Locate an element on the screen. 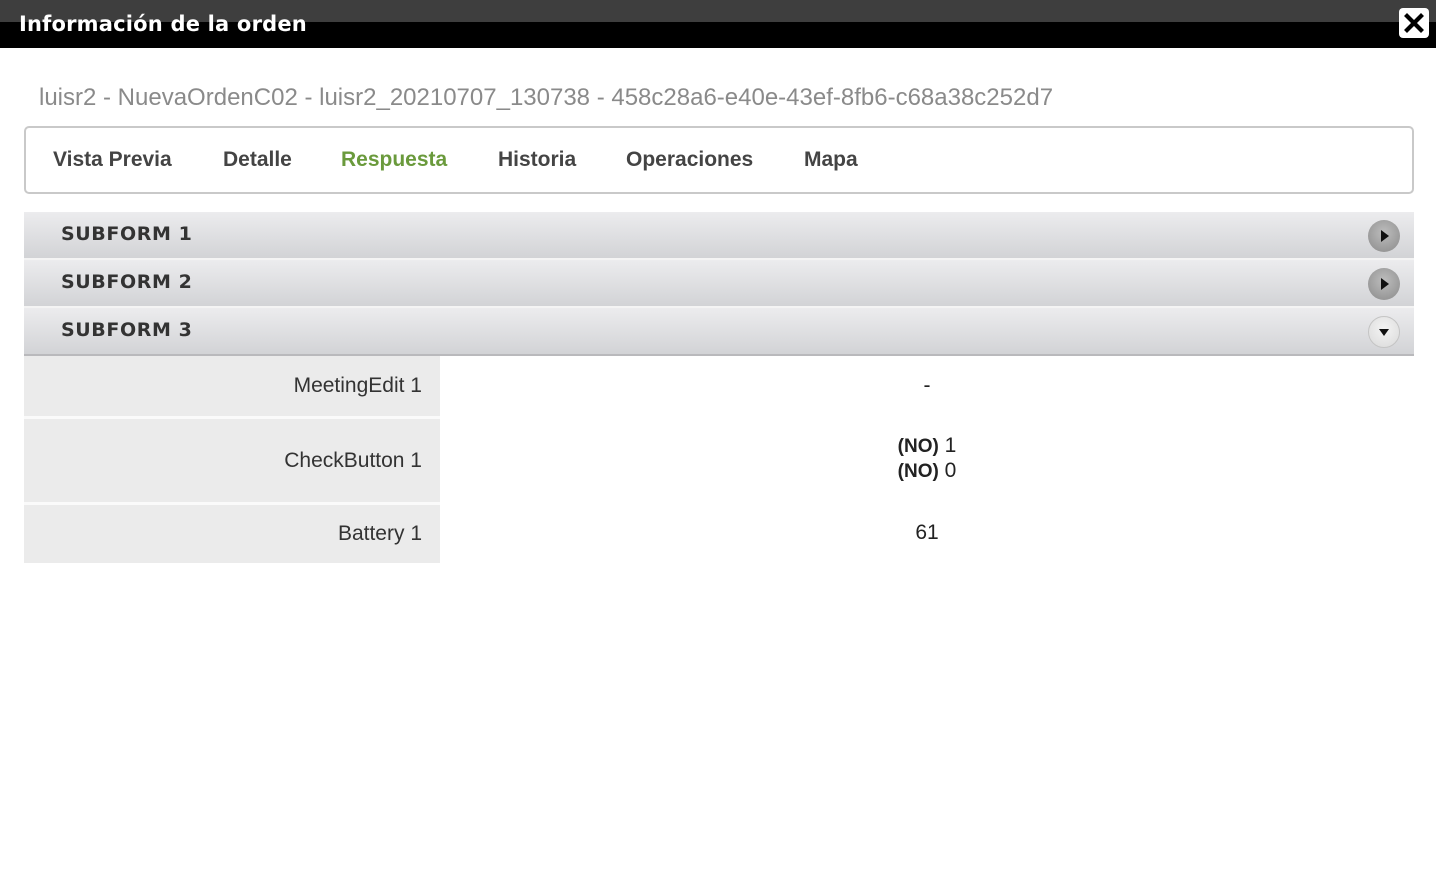  meeting-edit-value: - is located at coordinates (927, 385).